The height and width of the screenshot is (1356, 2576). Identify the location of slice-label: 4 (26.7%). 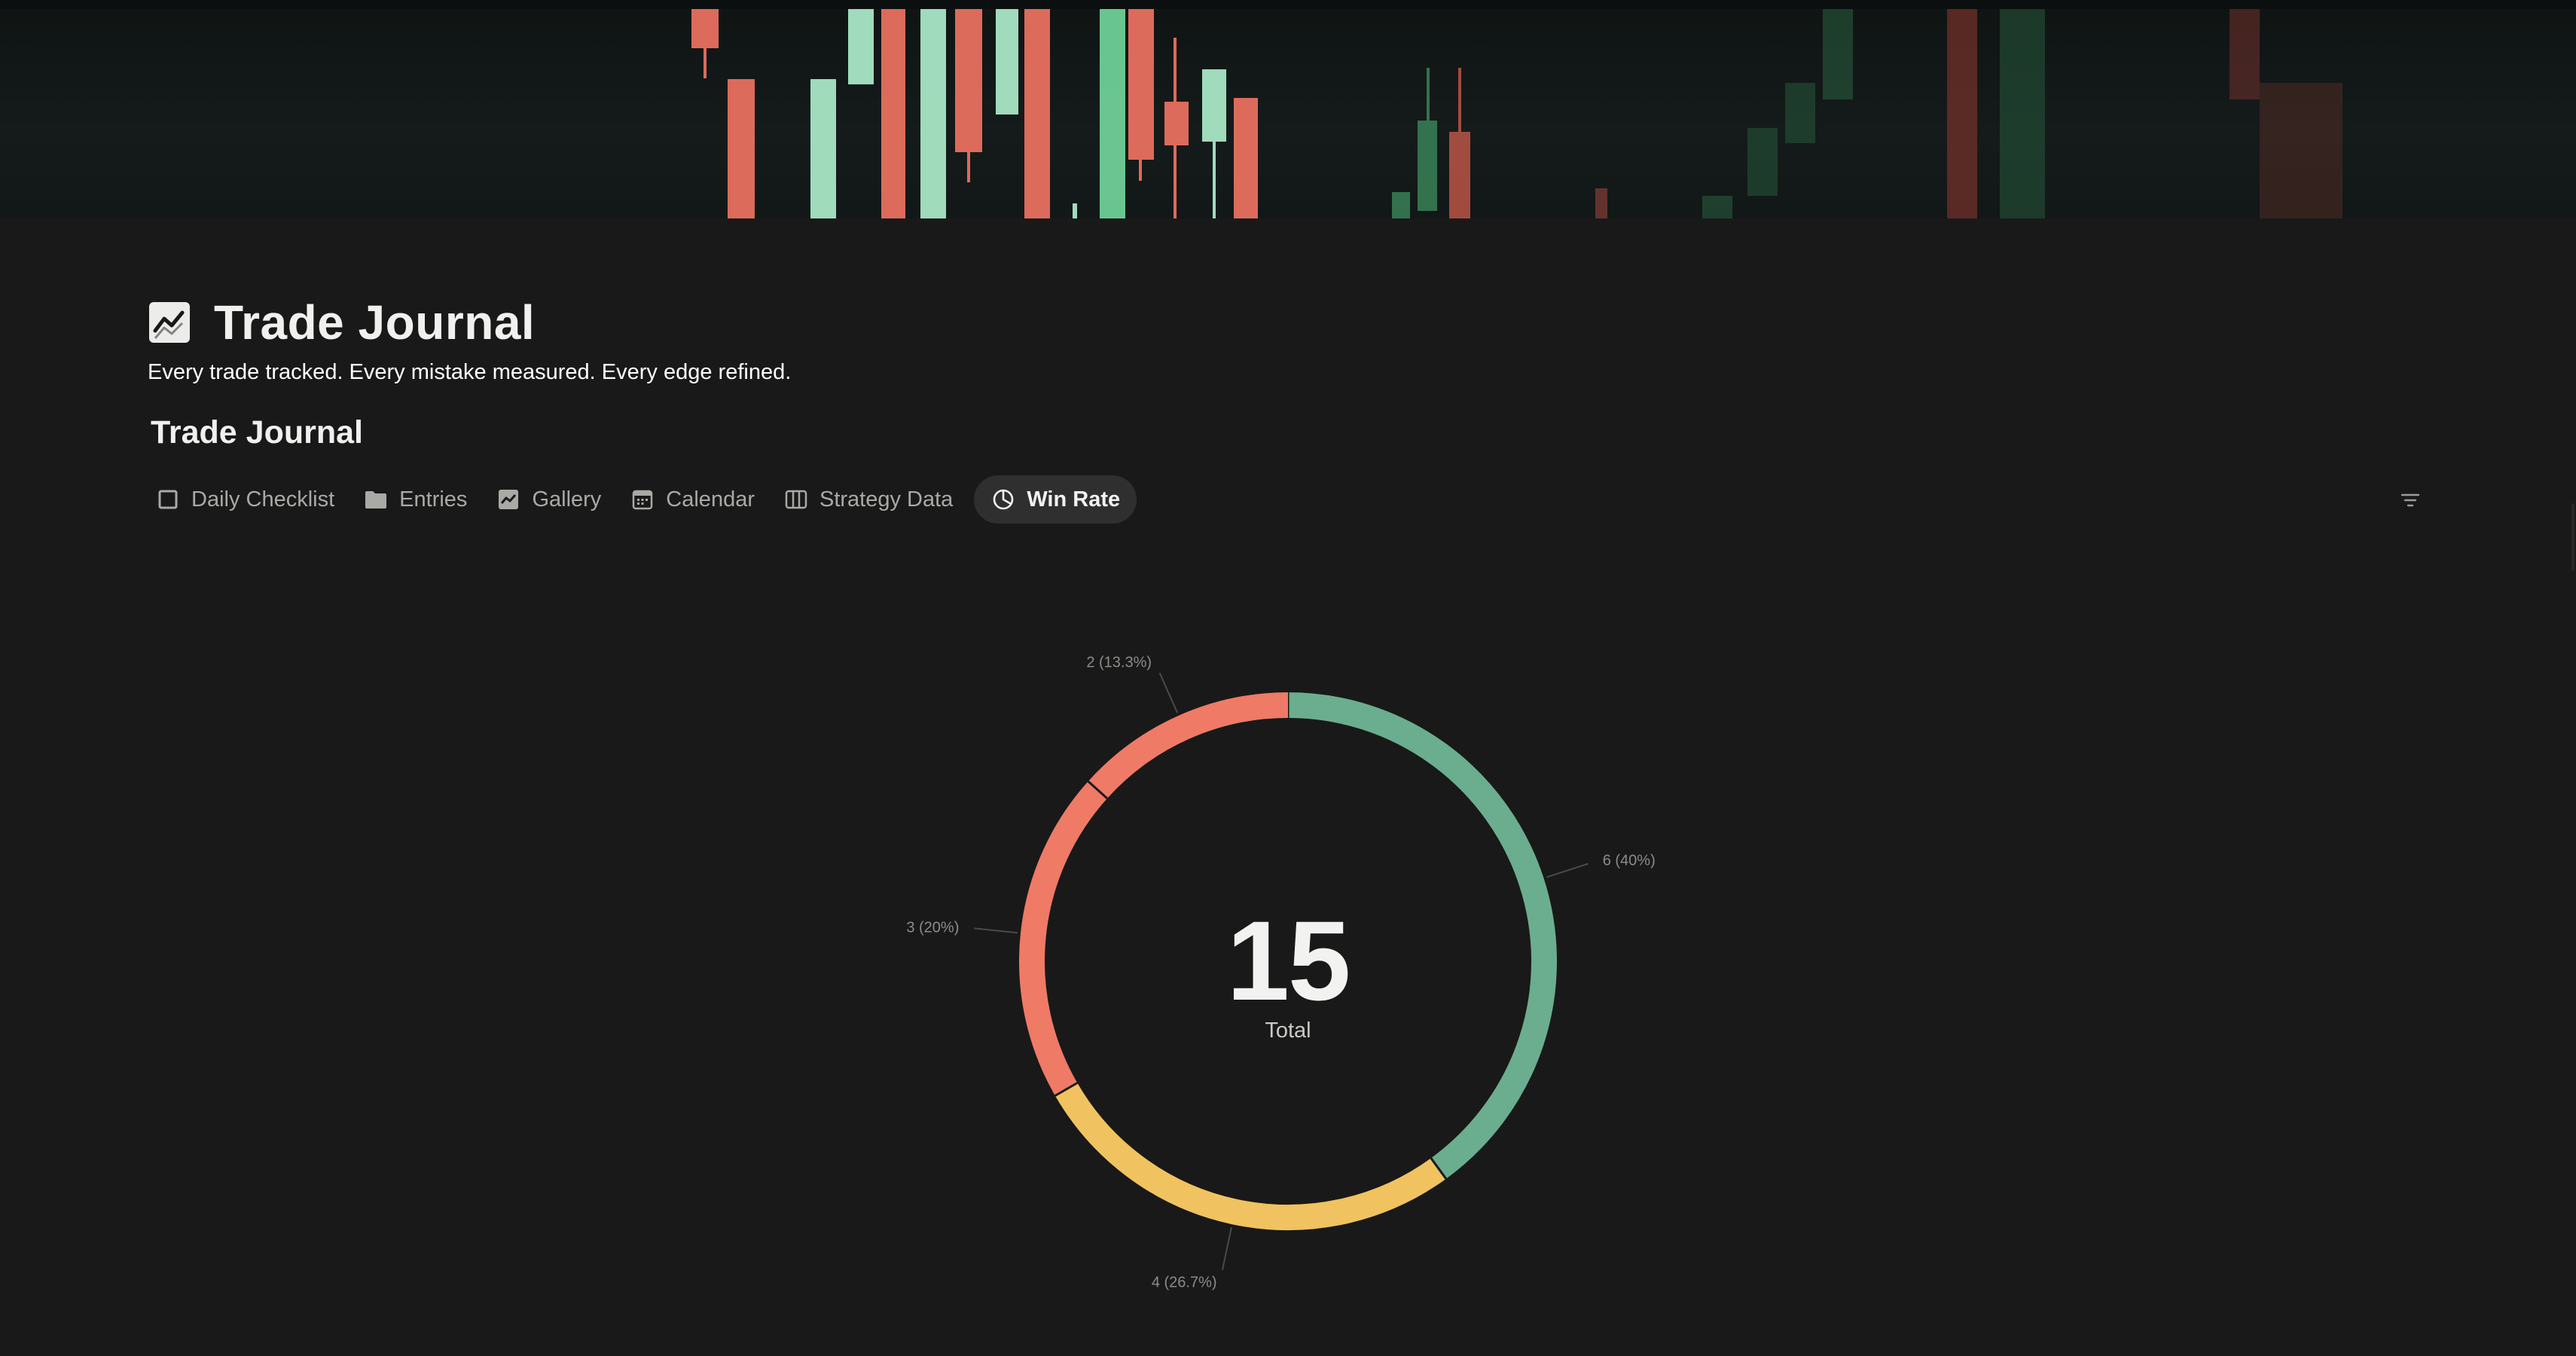
(1185, 1282).